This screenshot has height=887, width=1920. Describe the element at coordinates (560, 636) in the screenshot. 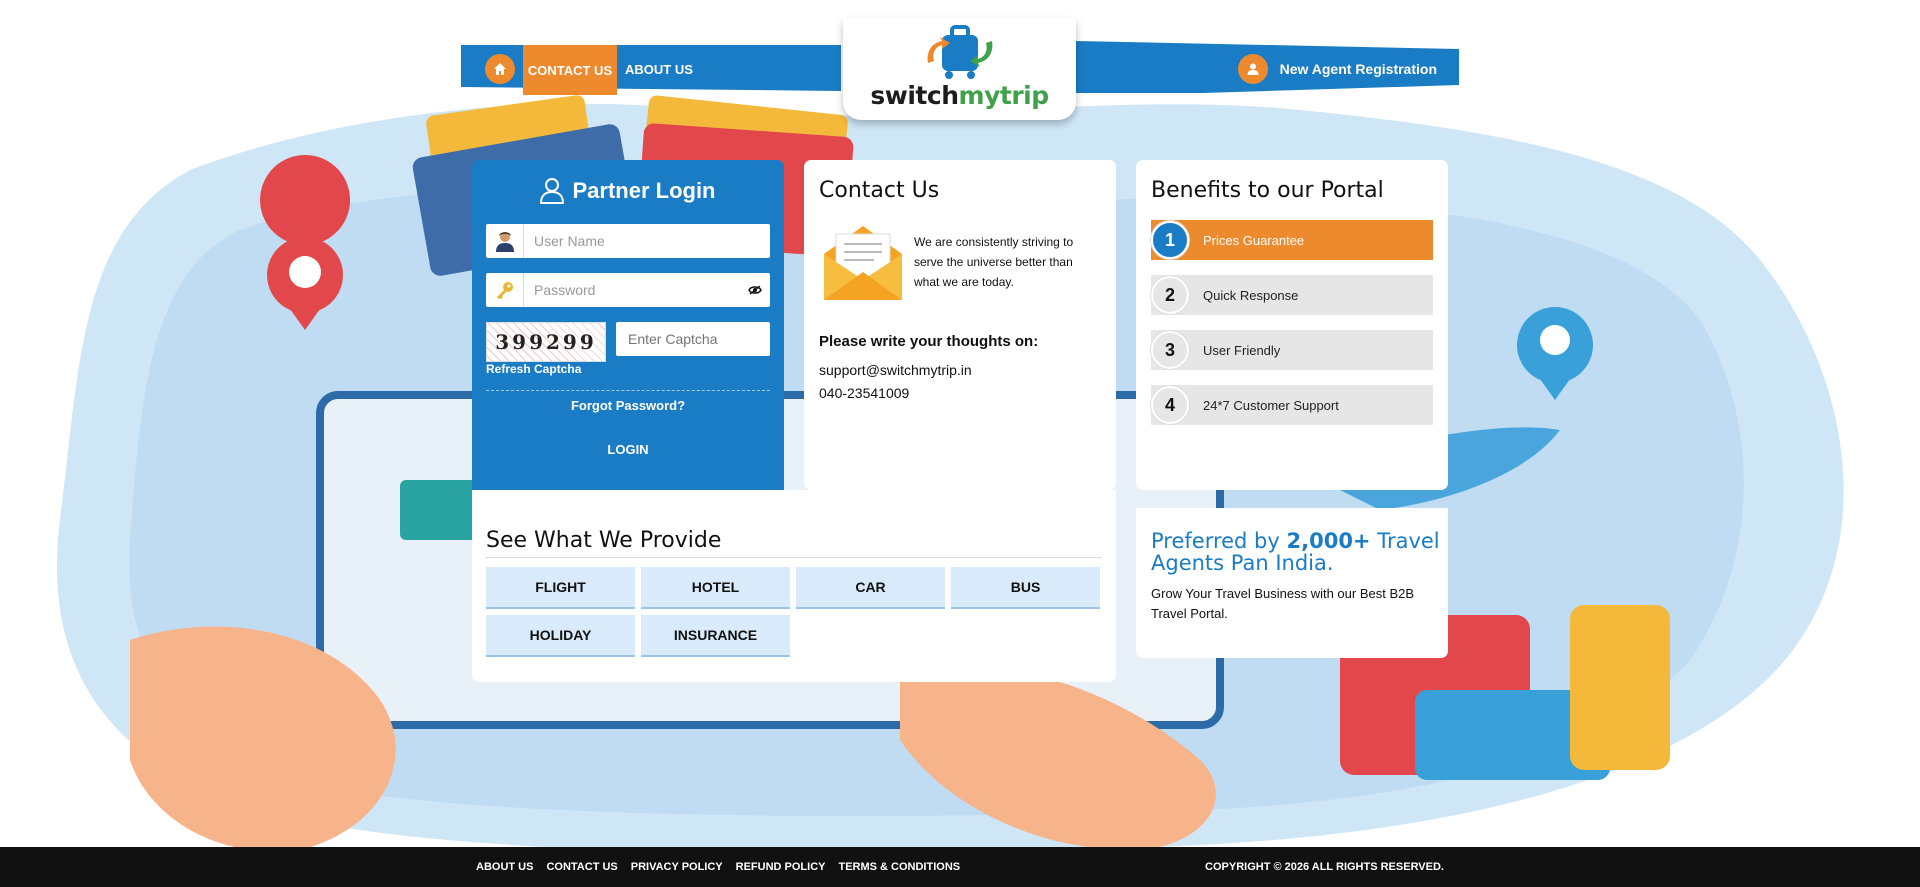

I see `service-holiday-button: HOLIDAY` at that location.